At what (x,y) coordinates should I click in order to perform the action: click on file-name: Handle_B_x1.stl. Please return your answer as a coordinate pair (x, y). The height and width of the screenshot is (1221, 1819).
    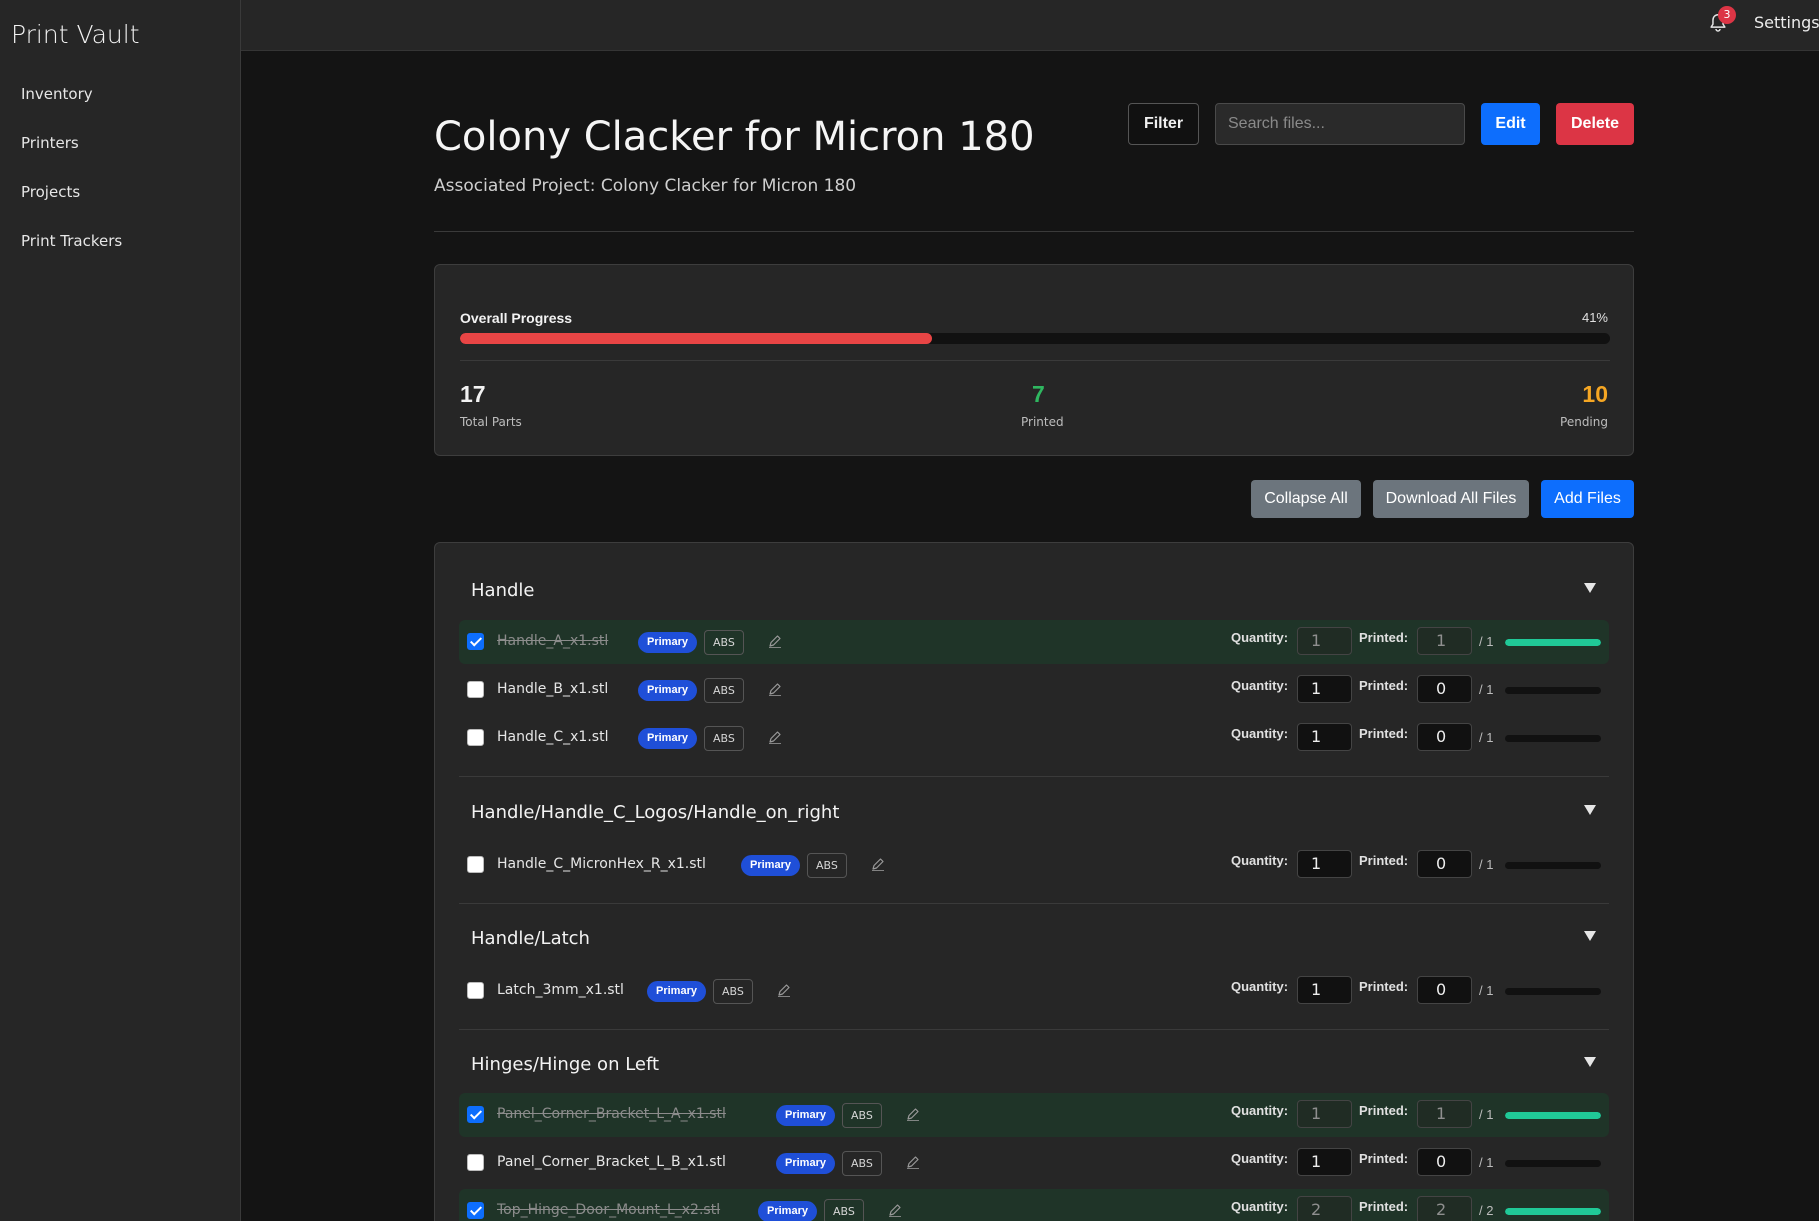
    Looking at the image, I should click on (552, 689).